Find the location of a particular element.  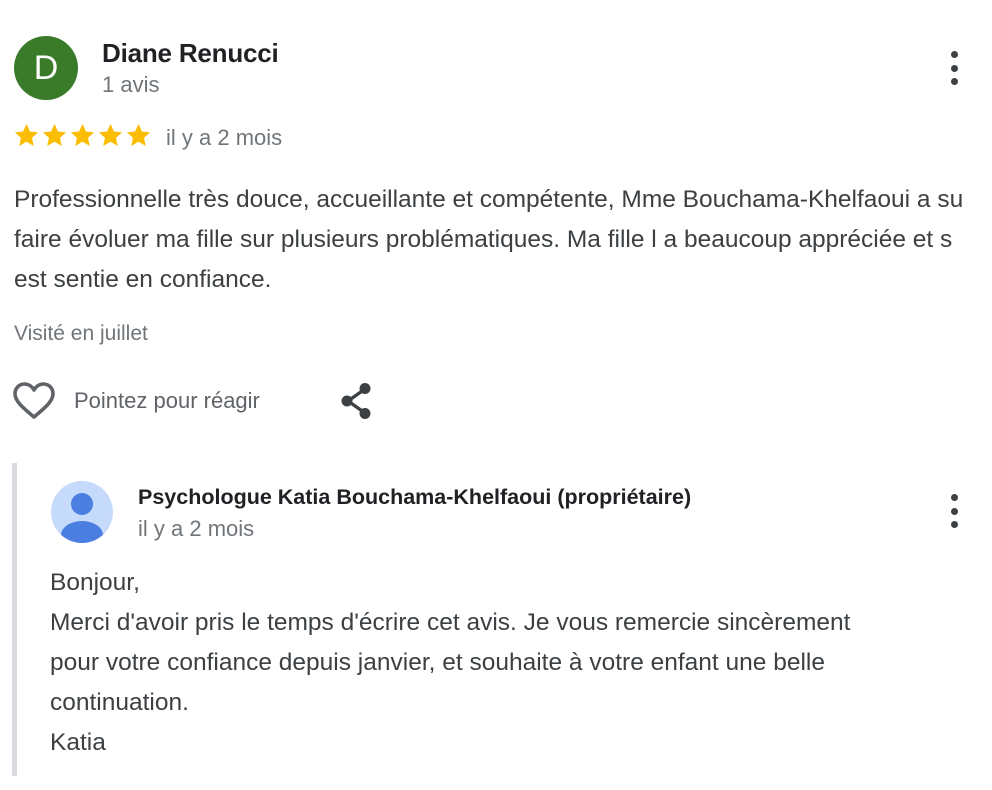

star-rating is located at coordinates (82, 135).